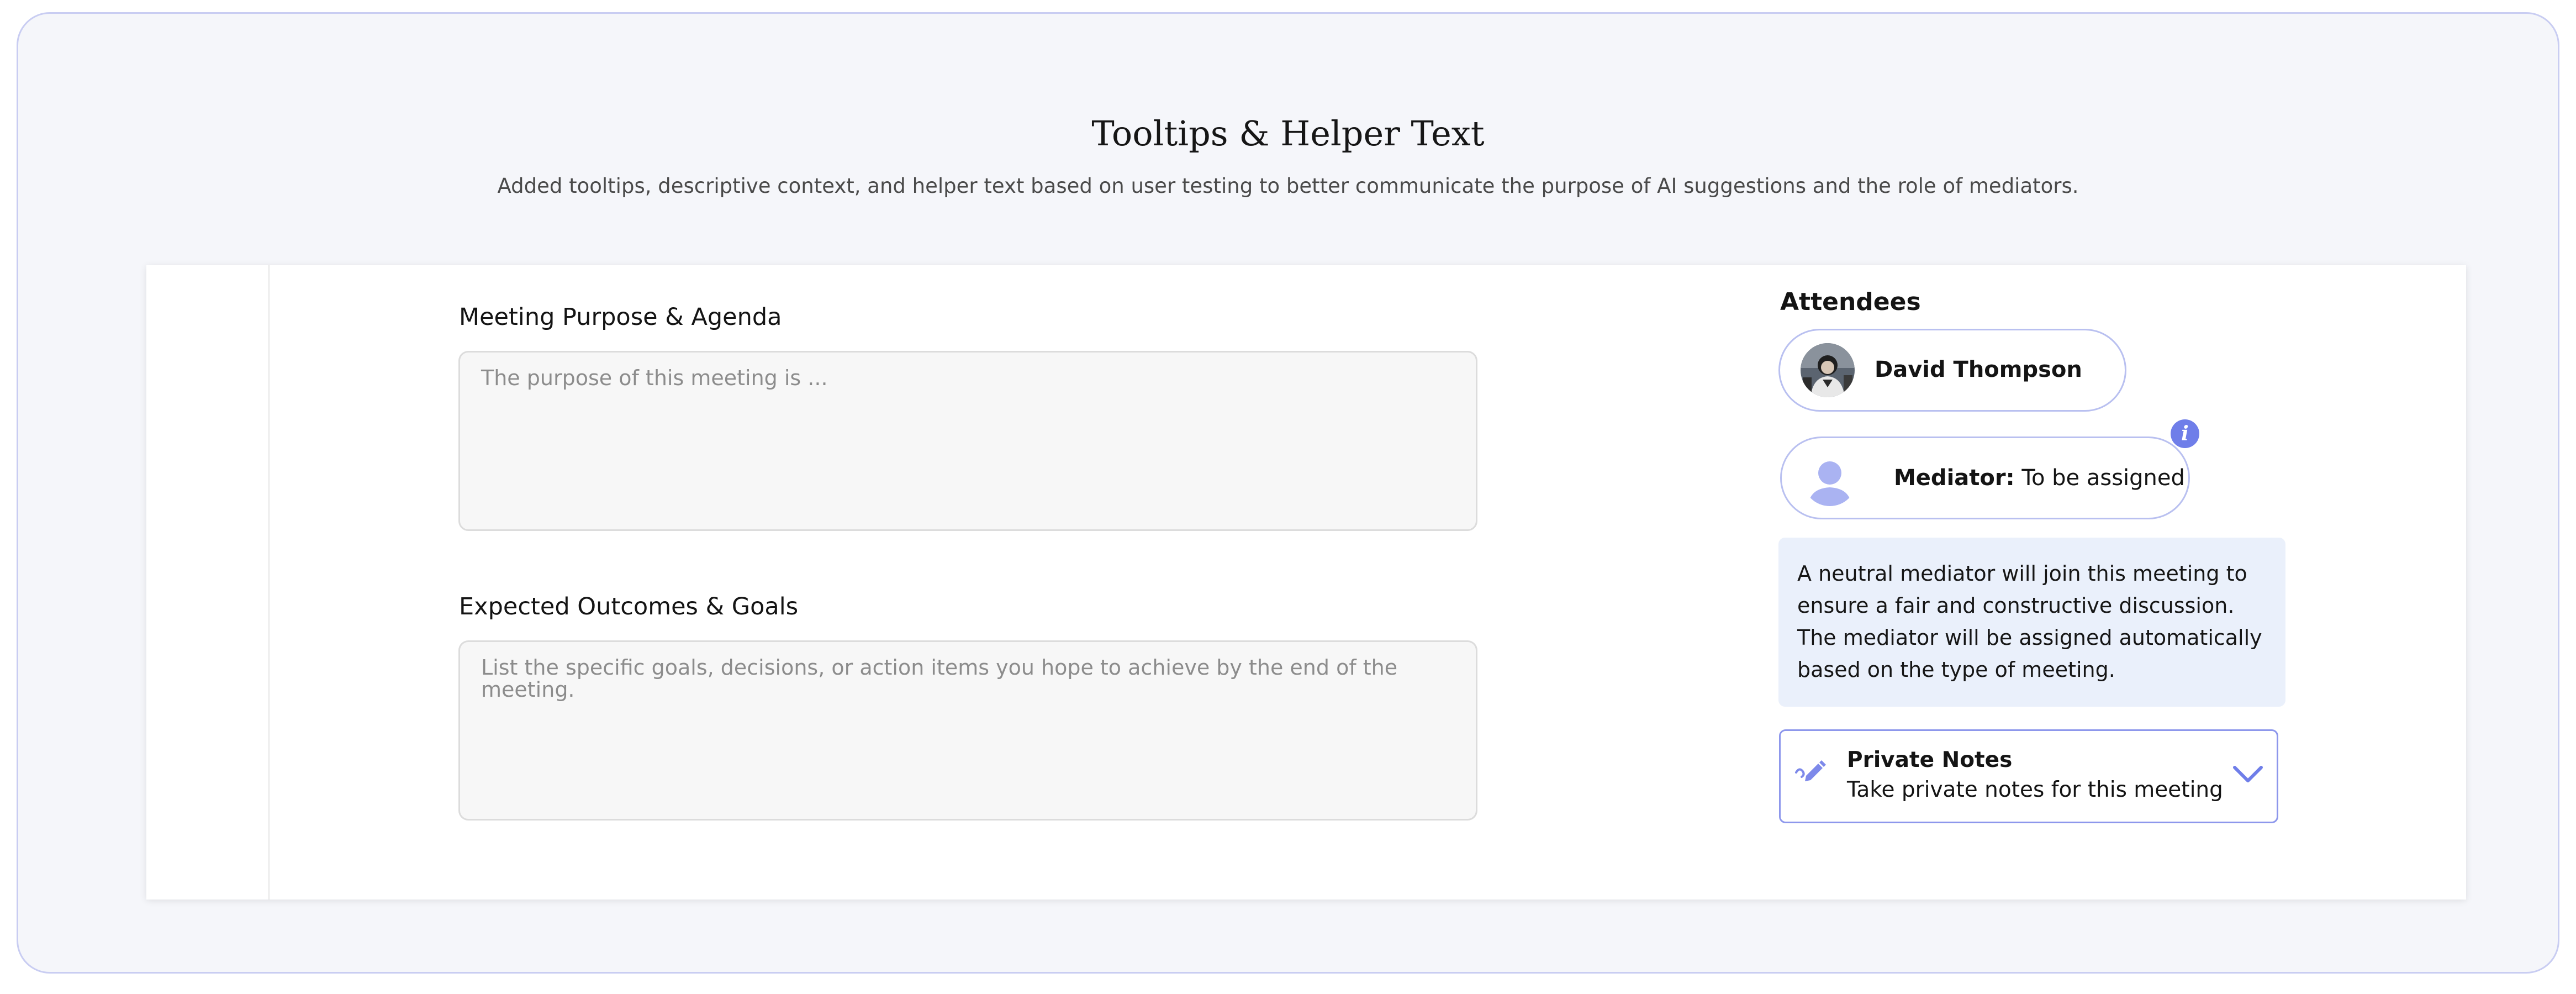  What do you see at coordinates (1930, 760) in the screenshot?
I see `private-notes-title: Private Notes` at bounding box center [1930, 760].